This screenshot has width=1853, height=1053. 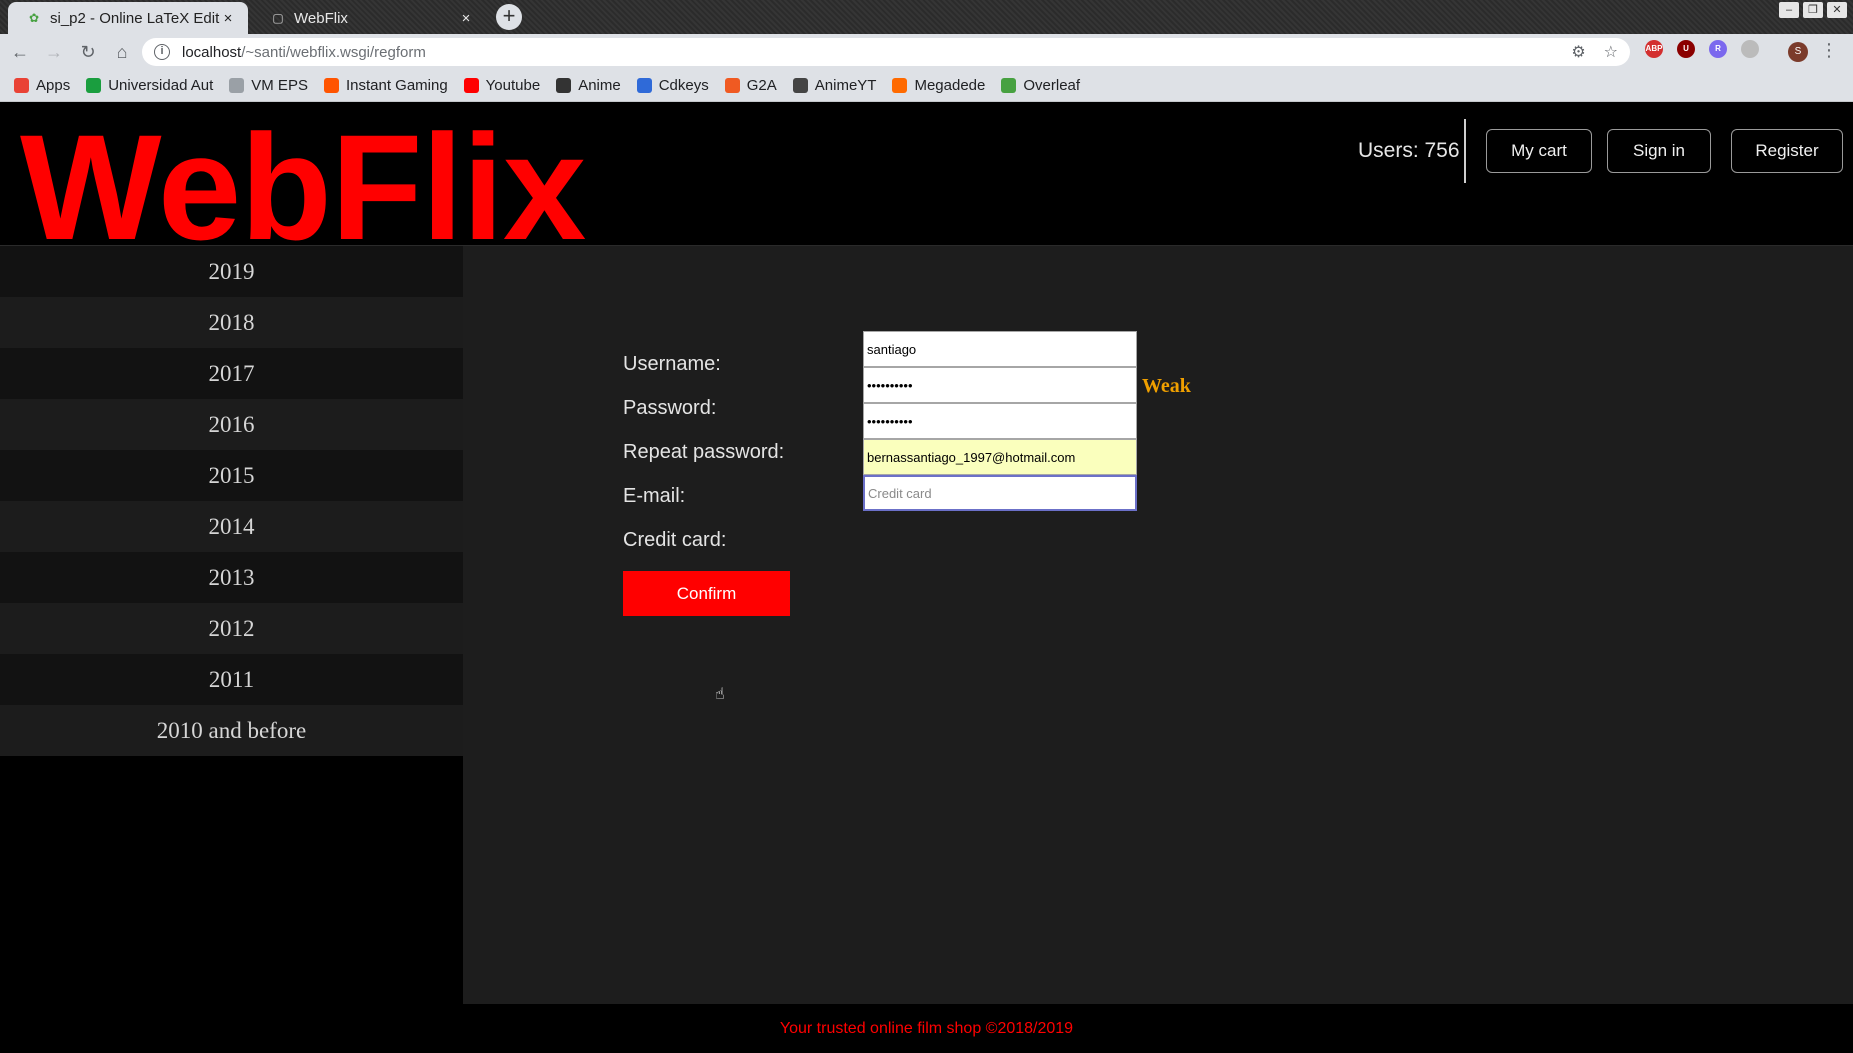 I want to click on back-icon: ←, so click(x=20, y=52).